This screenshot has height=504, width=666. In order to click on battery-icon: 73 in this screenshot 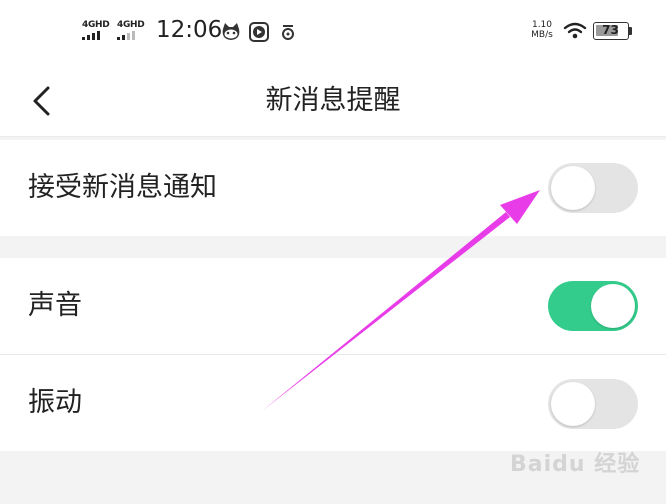, I will do `click(611, 31)`.